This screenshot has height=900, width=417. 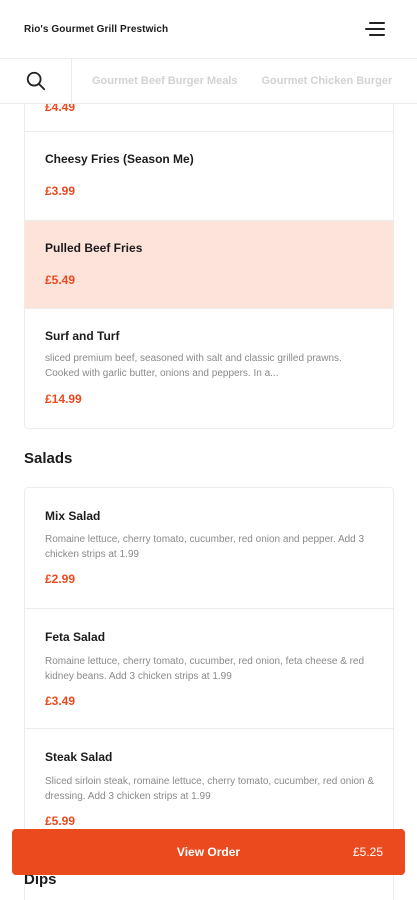 I want to click on tab-gourmet-chicken-burger: Gourmet Chicken Burger, so click(x=326, y=81).